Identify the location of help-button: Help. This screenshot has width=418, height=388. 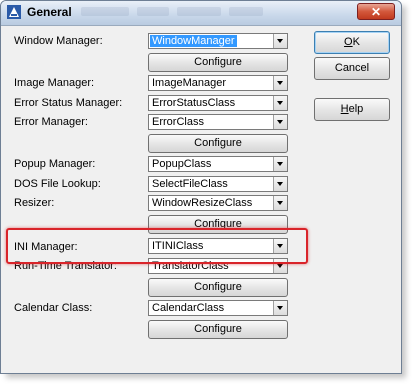
(352, 109).